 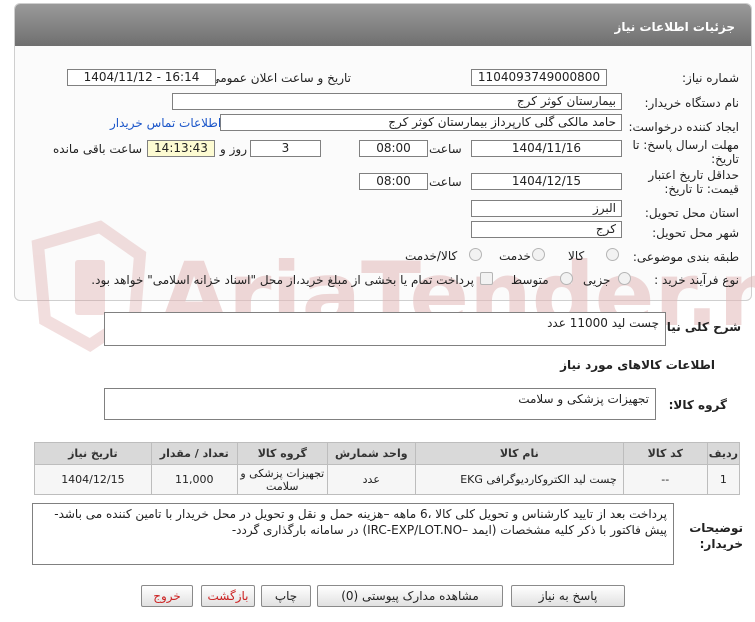 I want to click on announce-label: تاریخ و ساعت اعلان عمومی:, so click(x=278, y=78).